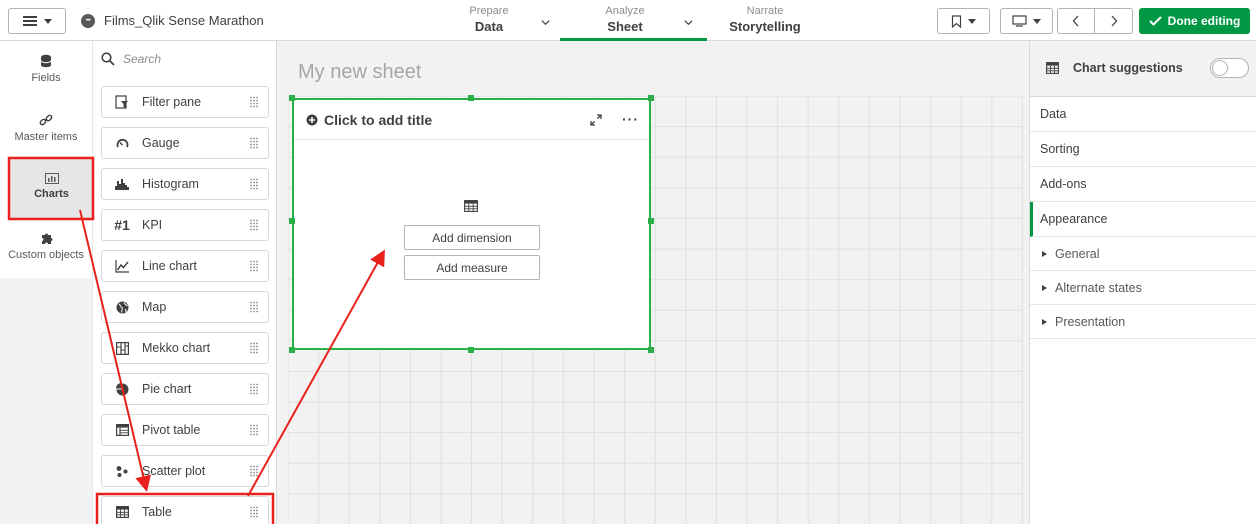 The height and width of the screenshot is (524, 1256). Describe the element at coordinates (37, 21) in the screenshot. I see `global-menu-button` at that location.